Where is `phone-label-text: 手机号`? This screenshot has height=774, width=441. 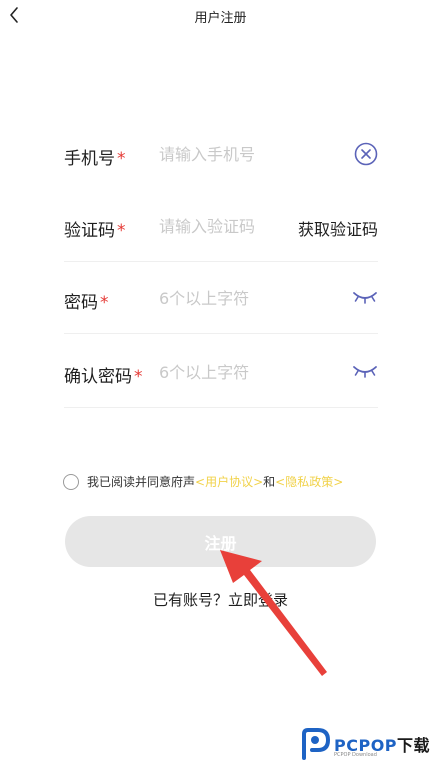
phone-label-text: 手机号 is located at coordinates (89, 159).